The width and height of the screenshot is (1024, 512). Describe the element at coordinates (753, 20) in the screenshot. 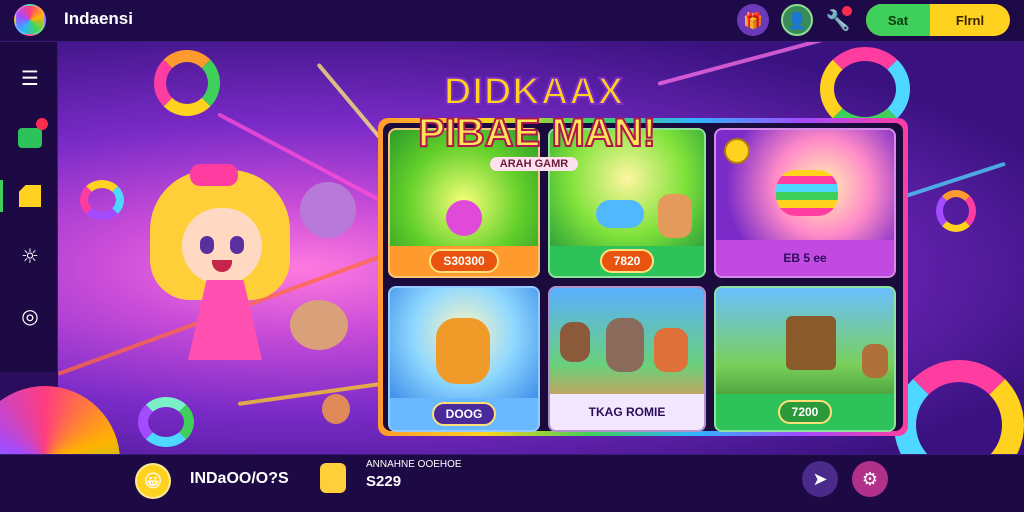

I see `gift-icon: 🎁` at that location.